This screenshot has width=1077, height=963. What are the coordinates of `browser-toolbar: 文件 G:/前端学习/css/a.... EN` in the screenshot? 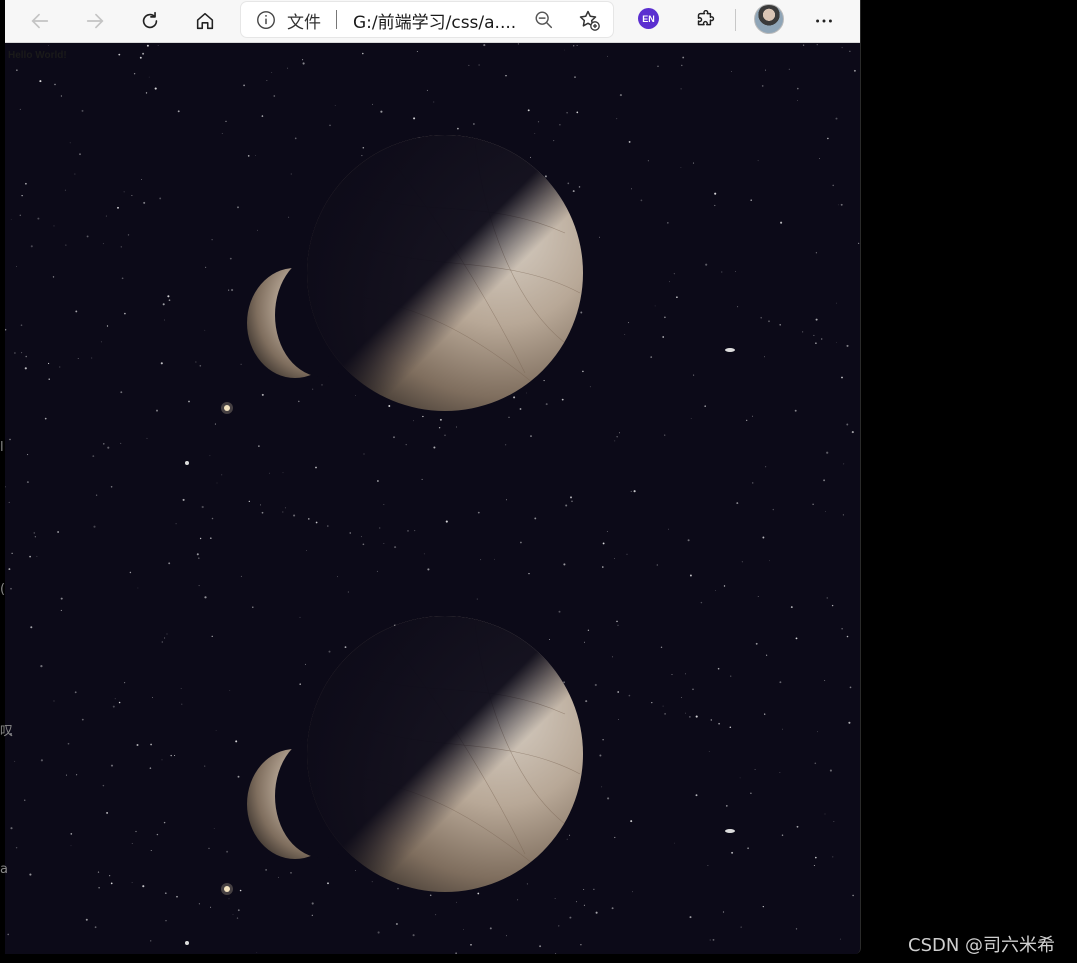 It's located at (432, 21).